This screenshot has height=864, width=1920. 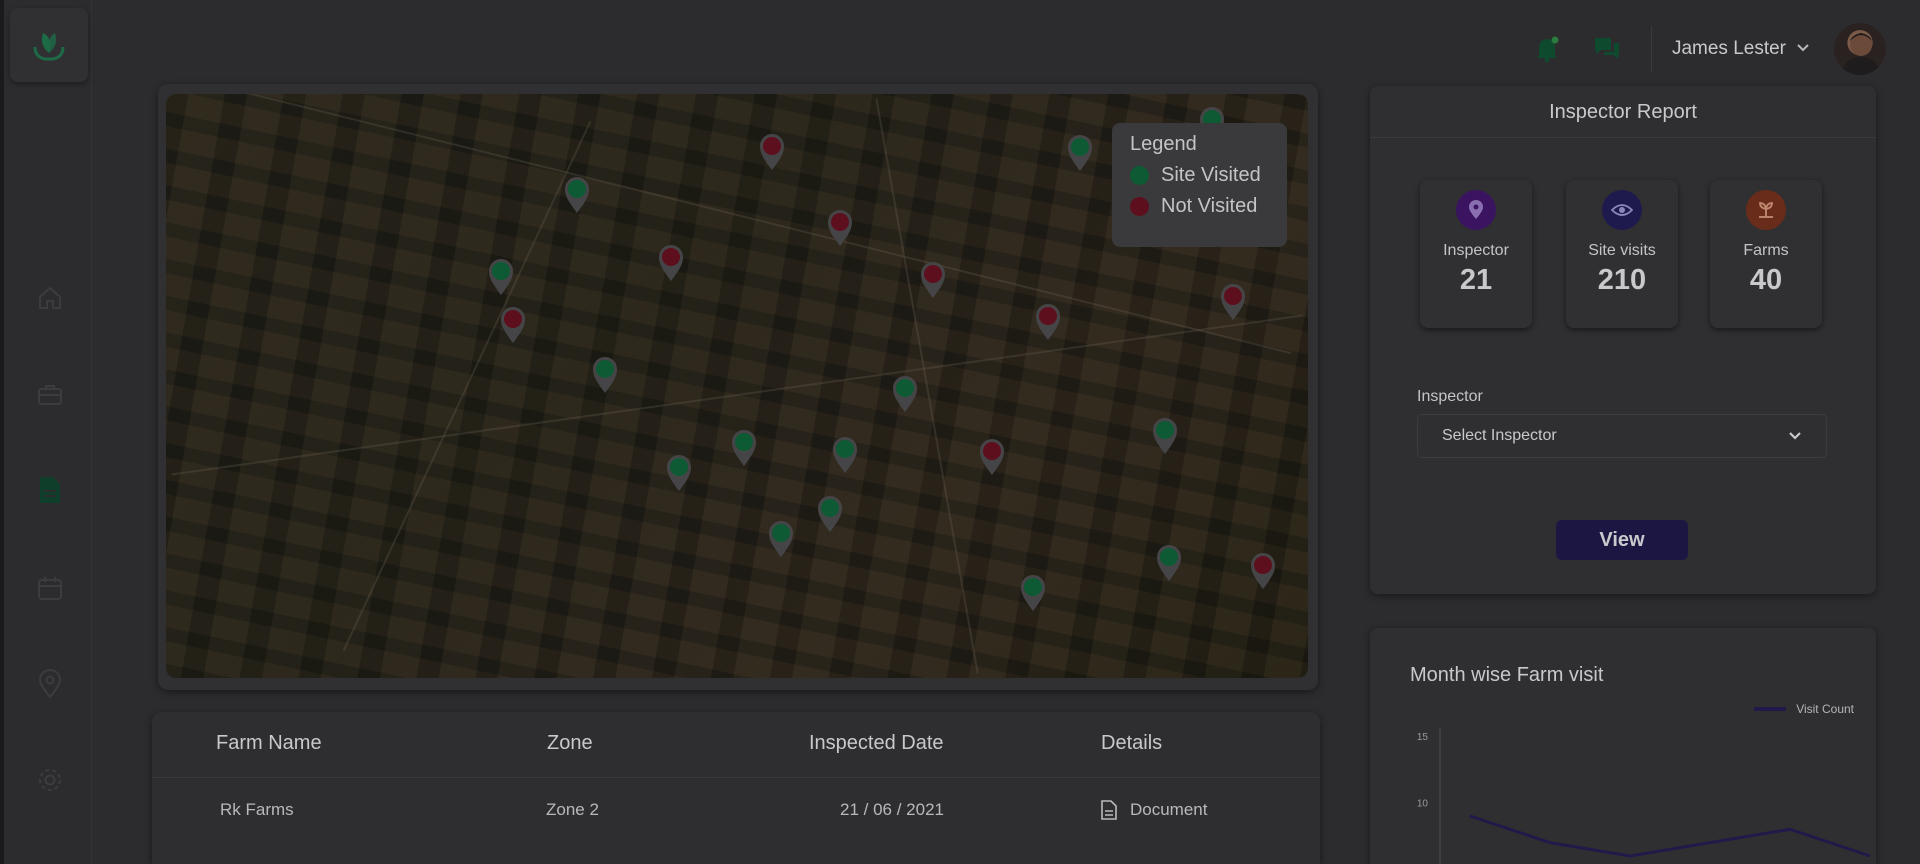 I want to click on stat-value: 21, so click(x=1476, y=280).